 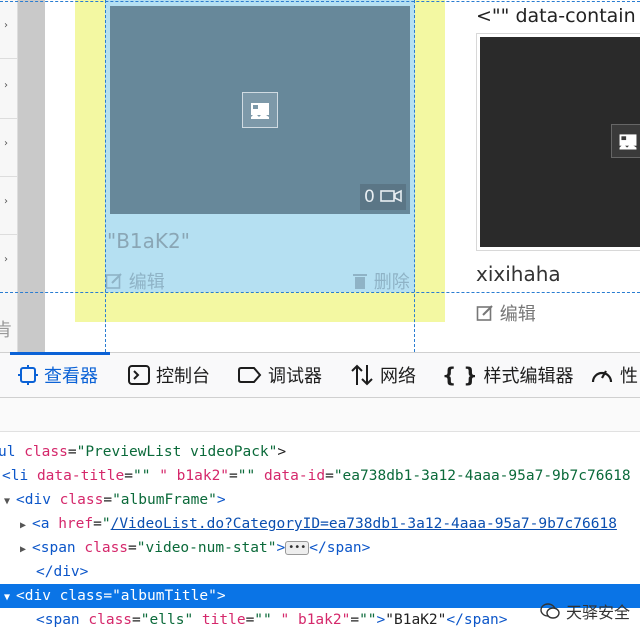 I want to click on tab-label: 调试器, so click(x=295, y=376).